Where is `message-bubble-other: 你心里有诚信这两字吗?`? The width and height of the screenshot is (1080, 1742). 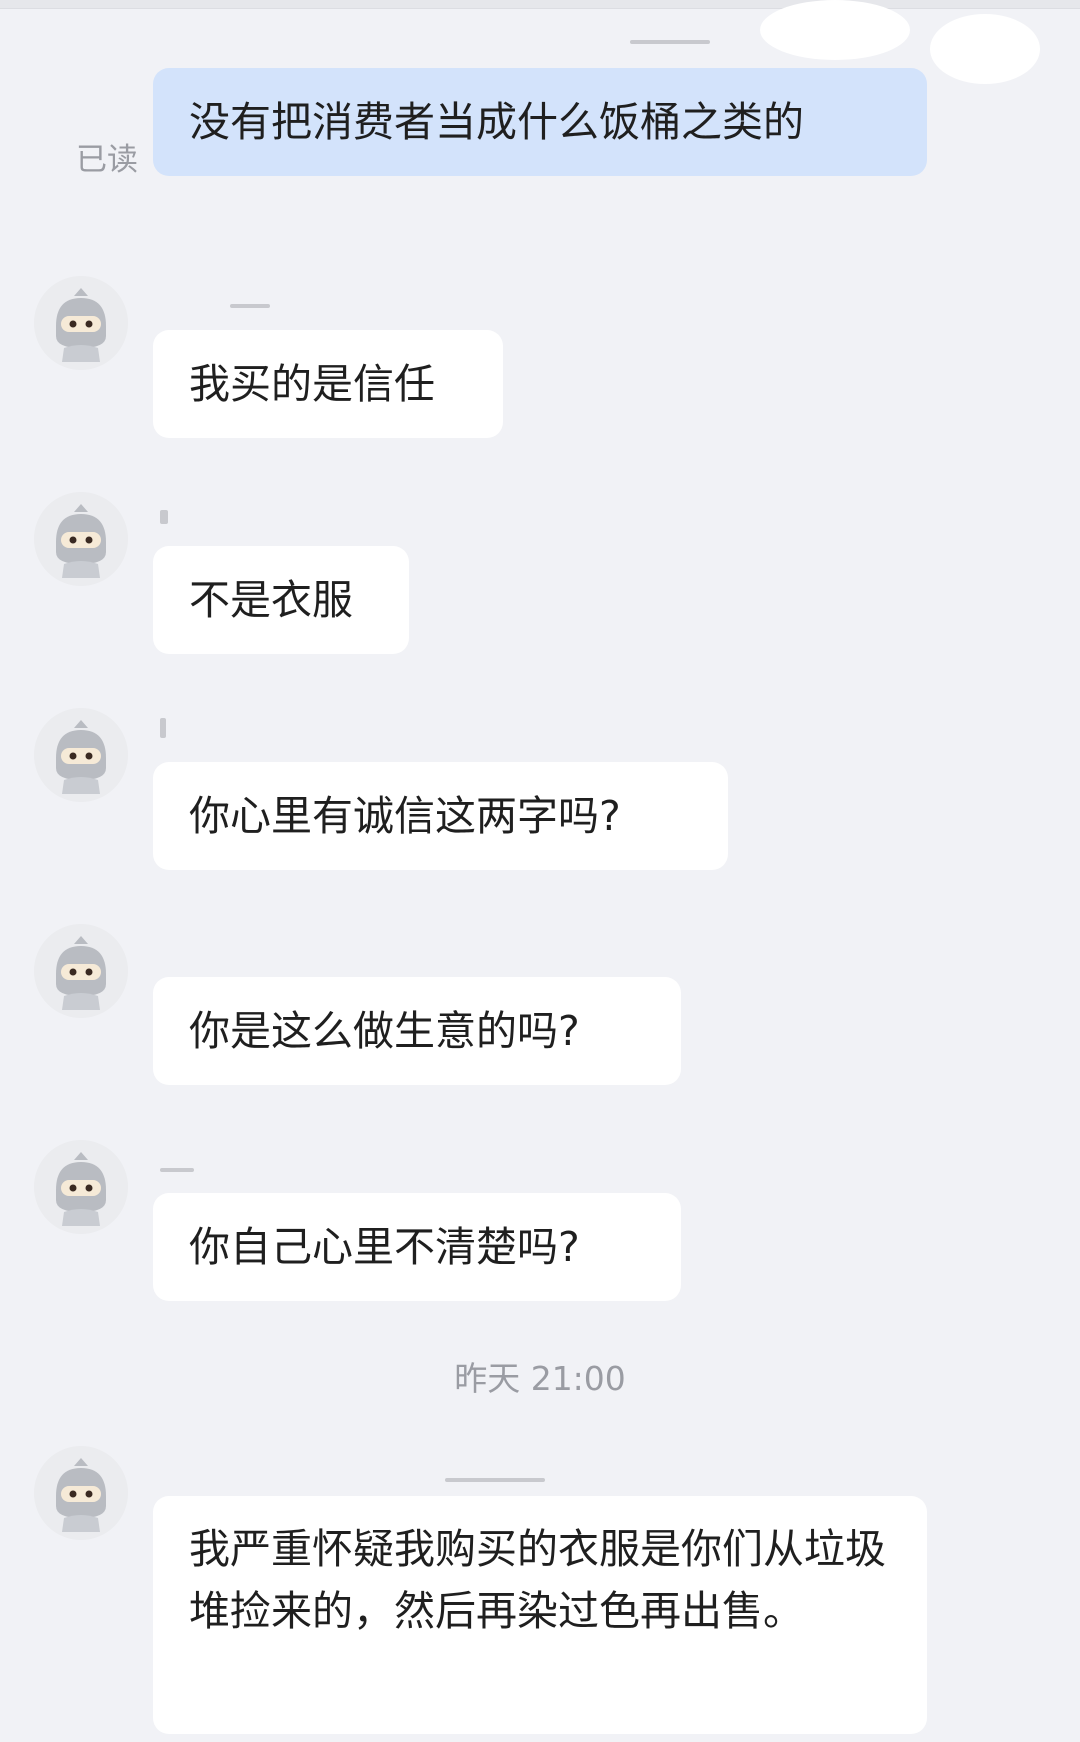
message-bubble-other: 你心里有诚信这两字吗? is located at coordinates (440, 816).